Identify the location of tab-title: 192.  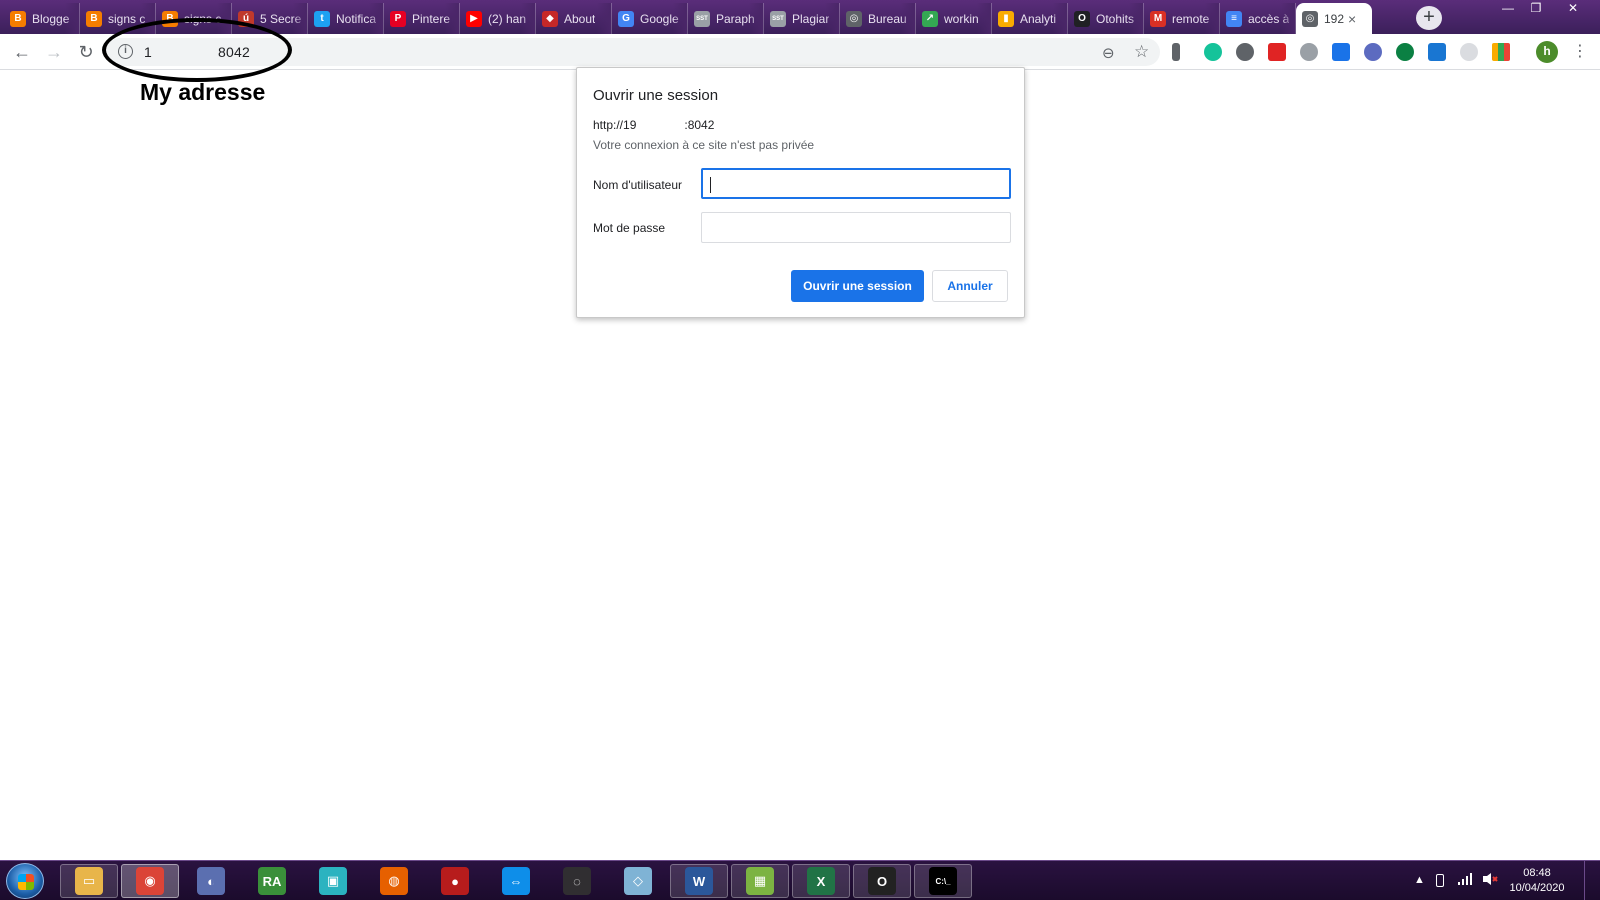
(1334, 18).